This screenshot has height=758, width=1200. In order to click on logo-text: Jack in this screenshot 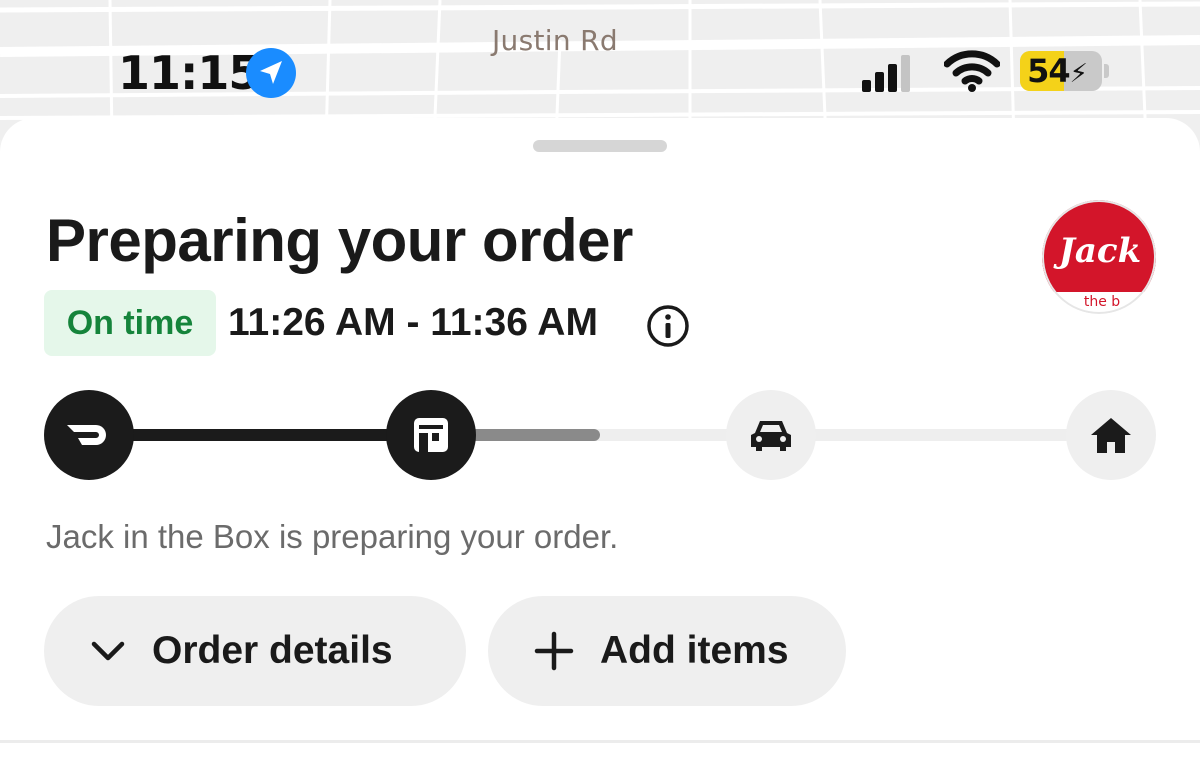, I will do `click(1097, 251)`.